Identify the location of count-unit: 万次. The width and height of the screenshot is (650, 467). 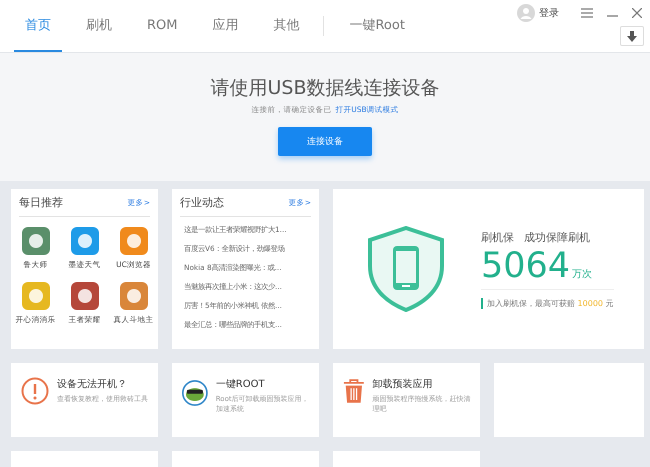
(582, 274).